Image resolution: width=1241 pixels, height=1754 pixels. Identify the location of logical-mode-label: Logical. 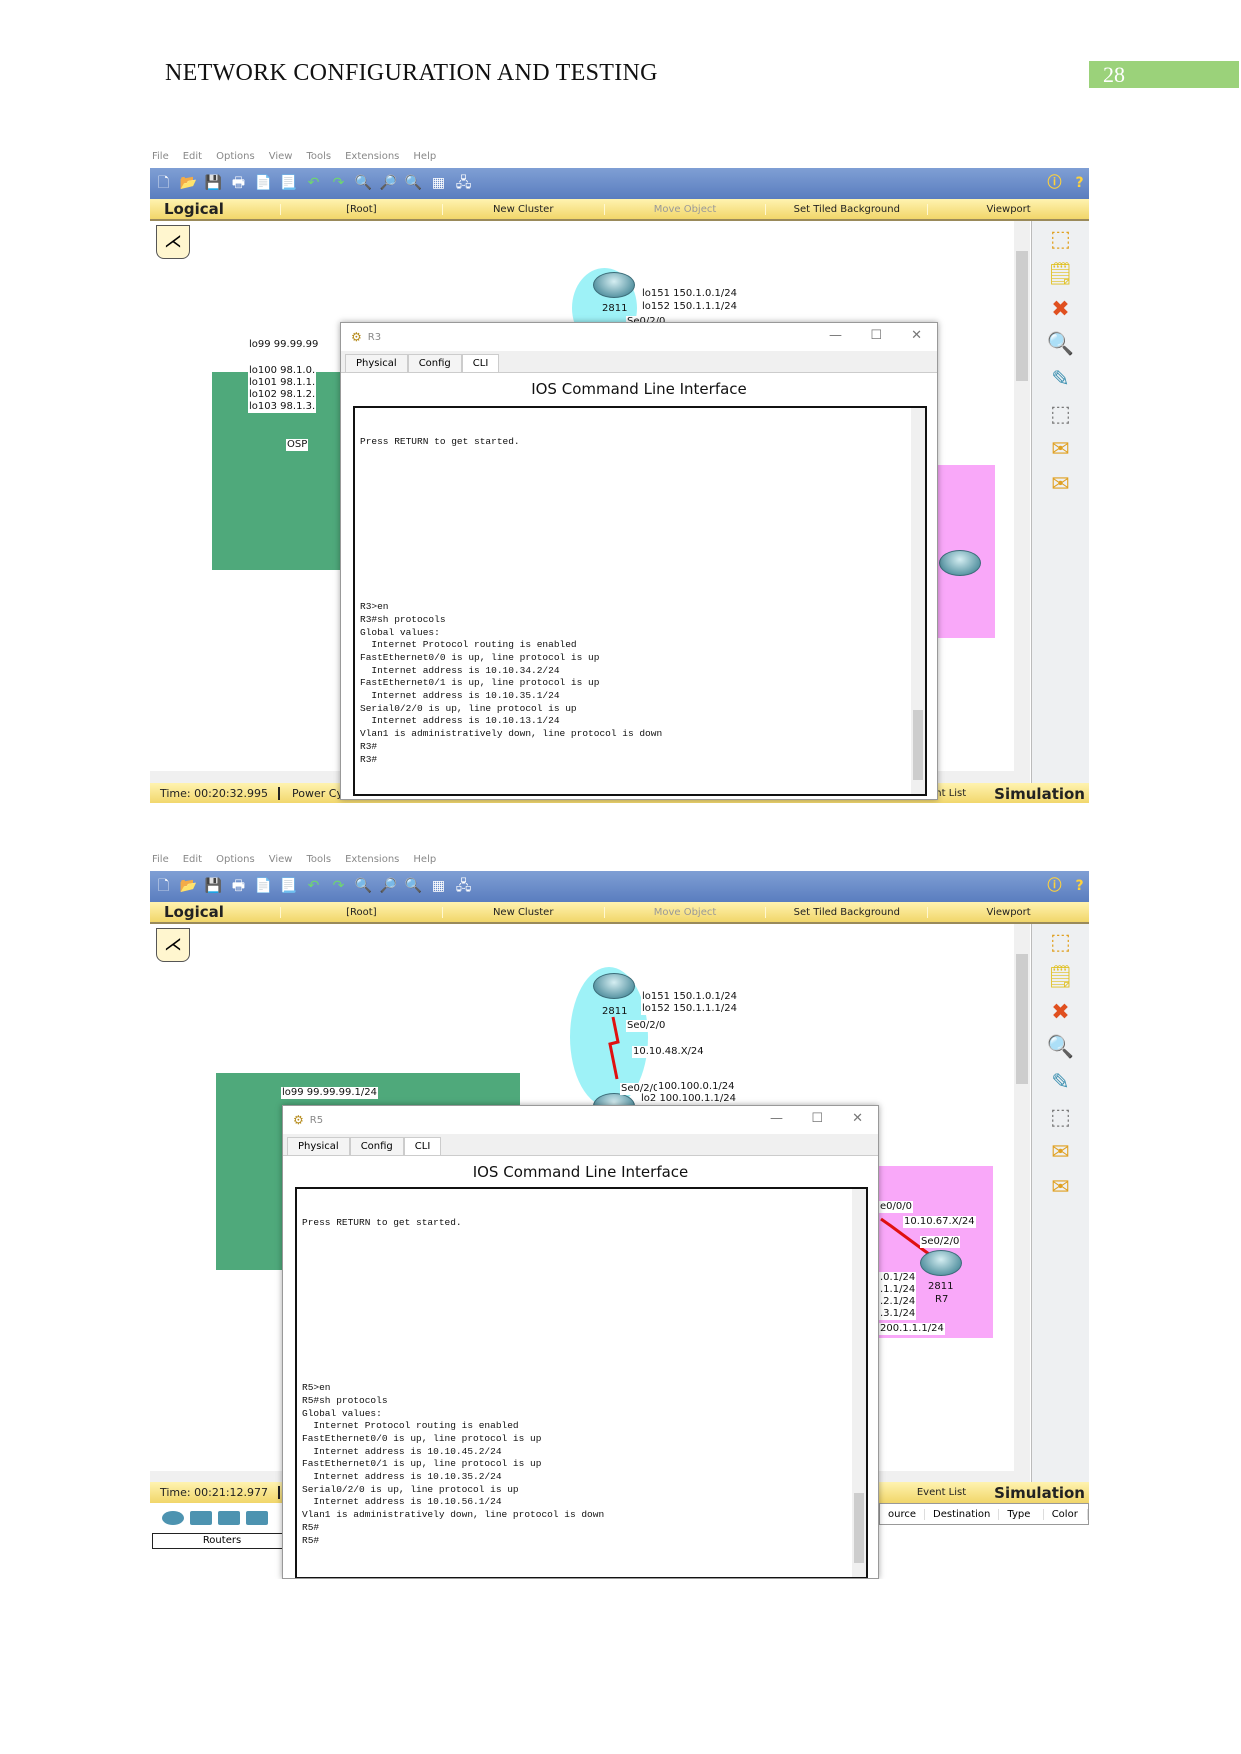
(215, 912).